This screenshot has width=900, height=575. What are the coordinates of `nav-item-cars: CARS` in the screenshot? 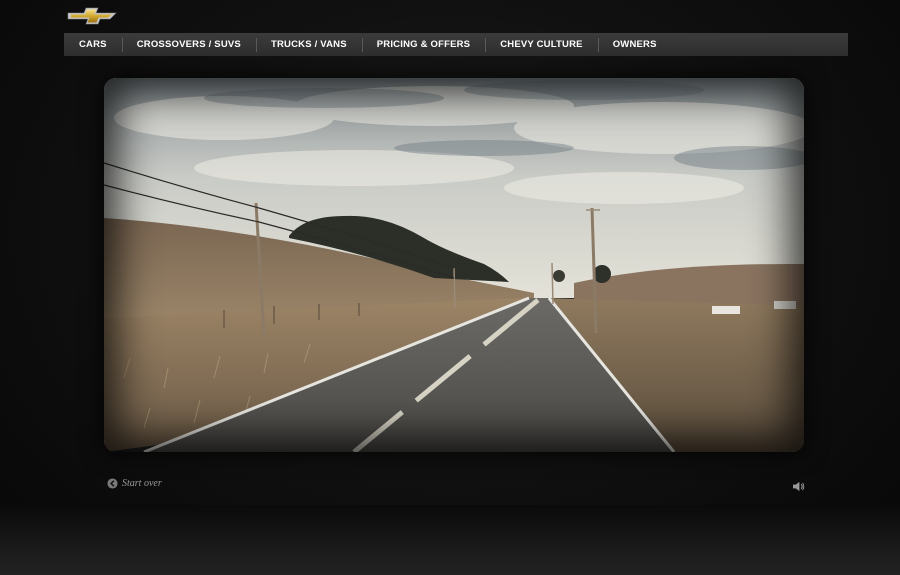 It's located at (93, 44).